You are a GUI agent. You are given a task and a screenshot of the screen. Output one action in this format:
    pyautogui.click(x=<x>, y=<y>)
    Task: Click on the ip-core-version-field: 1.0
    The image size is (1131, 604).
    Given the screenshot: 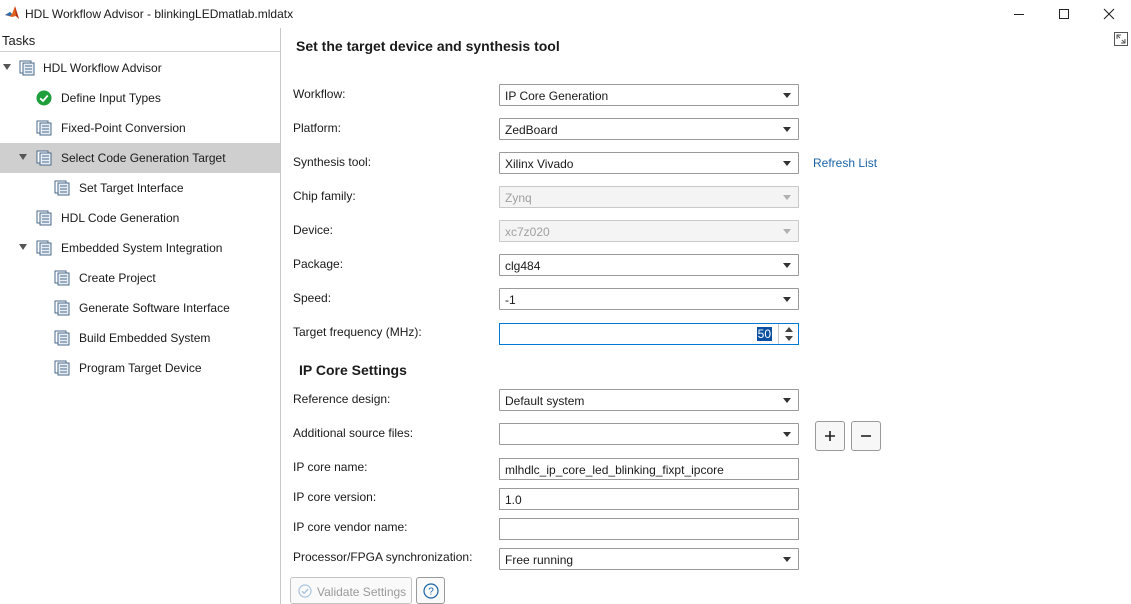 What is the action you would take?
    pyautogui.click(x=649, y=499)
    